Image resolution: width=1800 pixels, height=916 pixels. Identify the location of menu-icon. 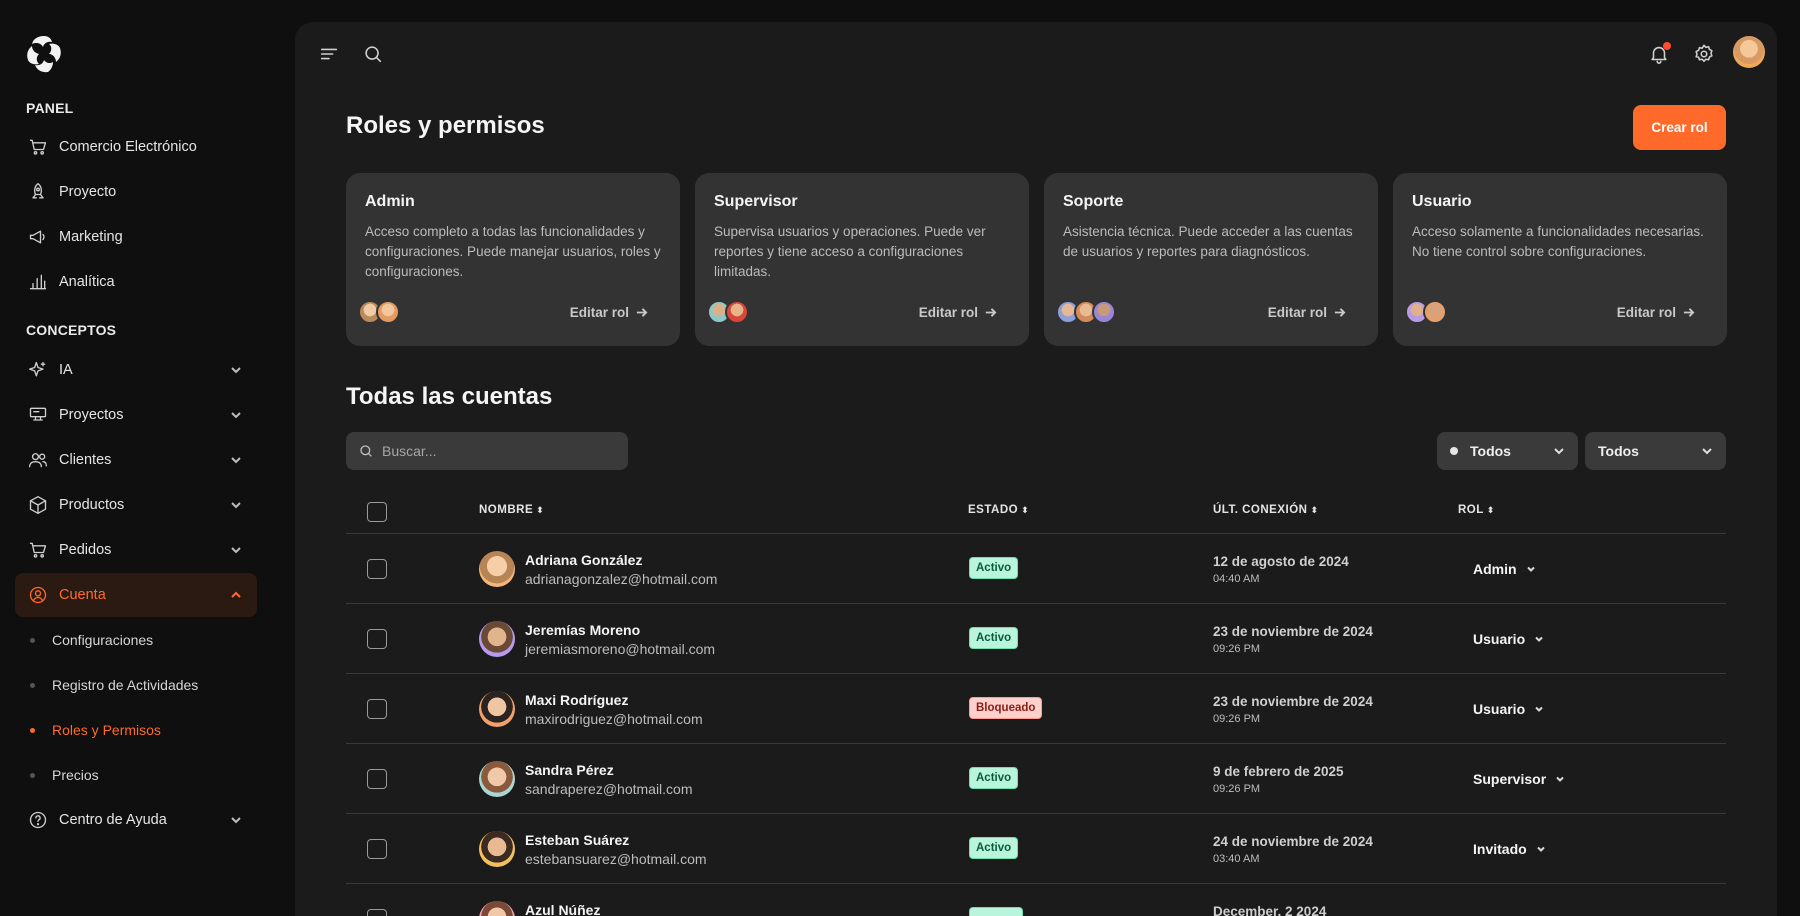
(329, 54).